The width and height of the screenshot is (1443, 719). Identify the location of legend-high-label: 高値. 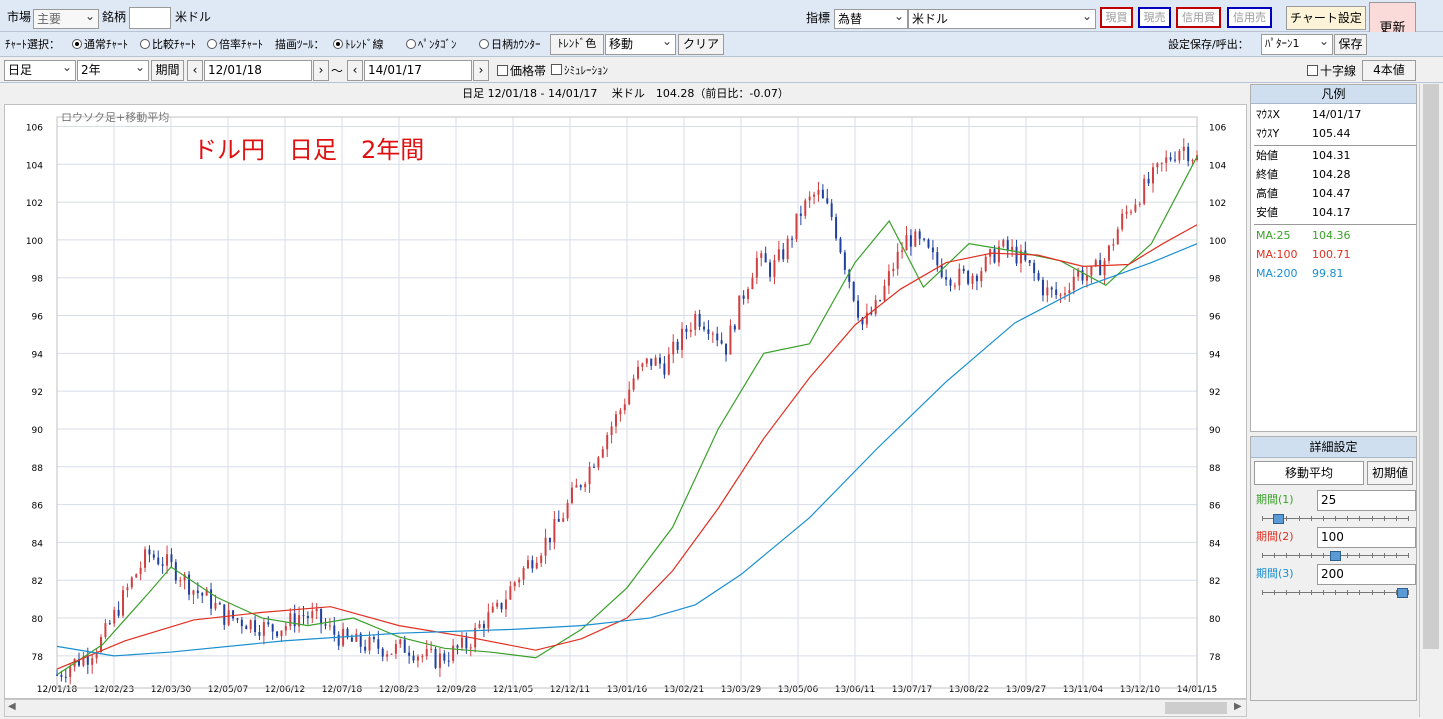
(1267, 193).